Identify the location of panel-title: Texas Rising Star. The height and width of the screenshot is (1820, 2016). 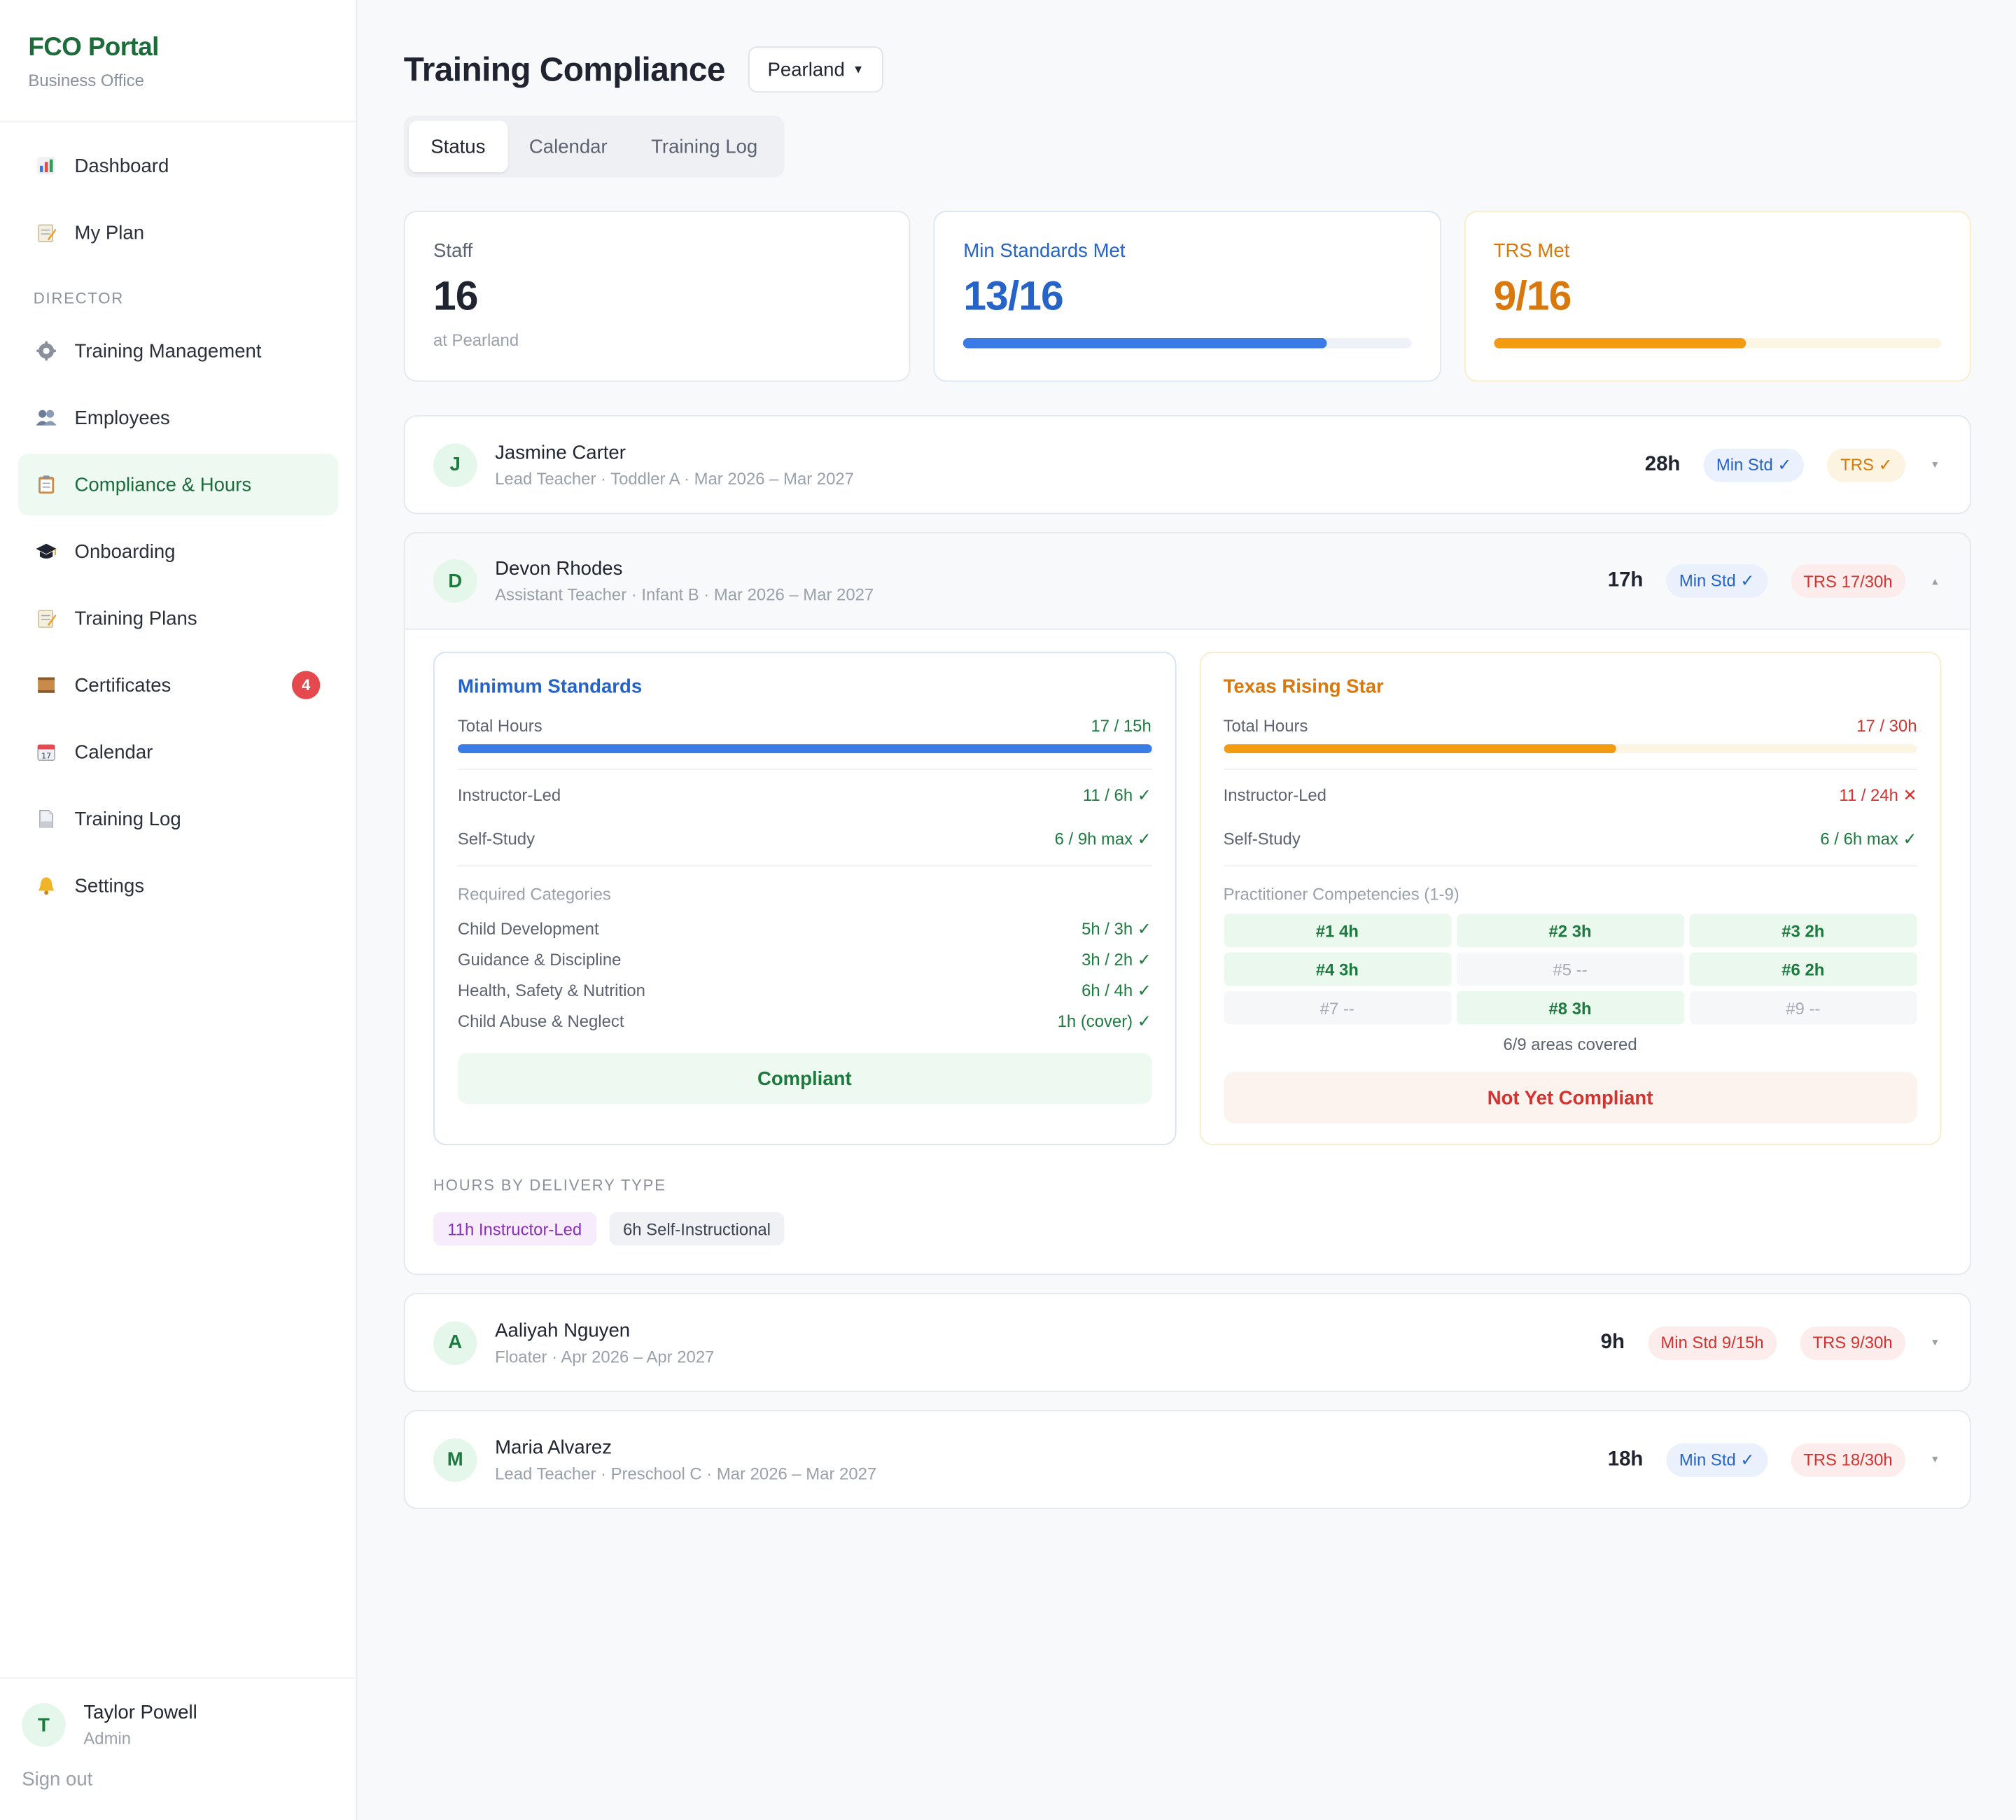
(1303, 687).